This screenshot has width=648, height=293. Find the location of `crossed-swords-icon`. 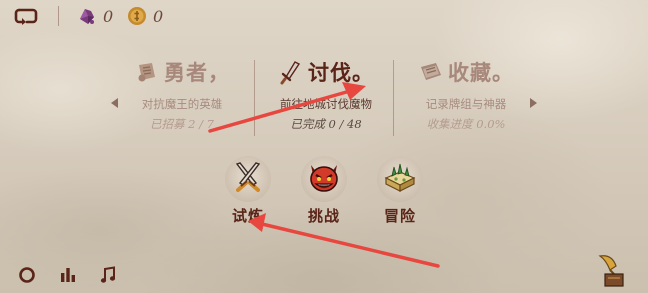

crossed-swords-icon is located at coordinates (248, 179).